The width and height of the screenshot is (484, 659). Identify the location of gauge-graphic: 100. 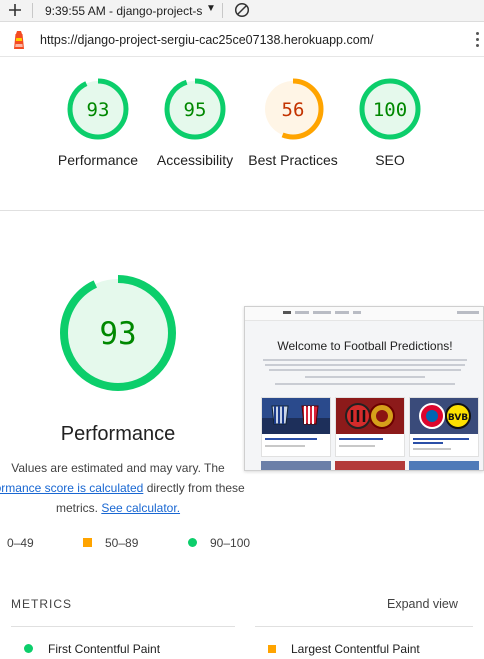
(390, 109).